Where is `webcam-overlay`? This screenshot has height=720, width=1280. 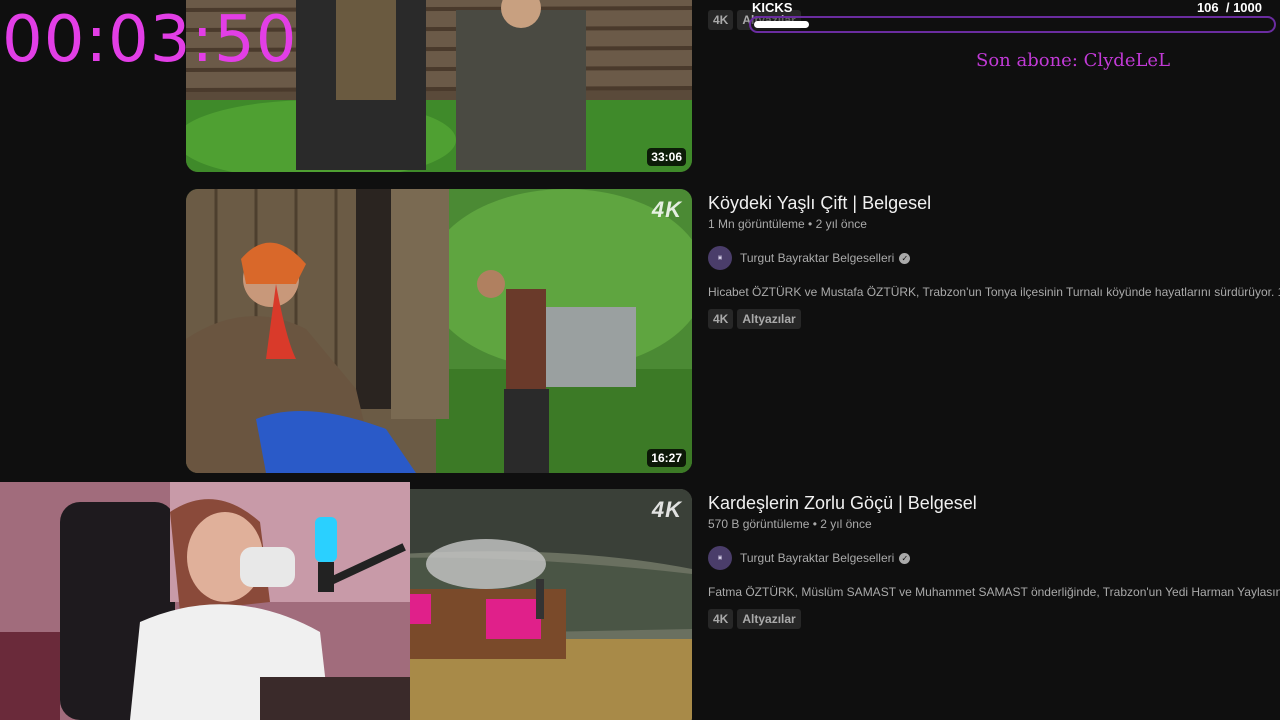
webcam-overlay is located at coordinates (205, 601).